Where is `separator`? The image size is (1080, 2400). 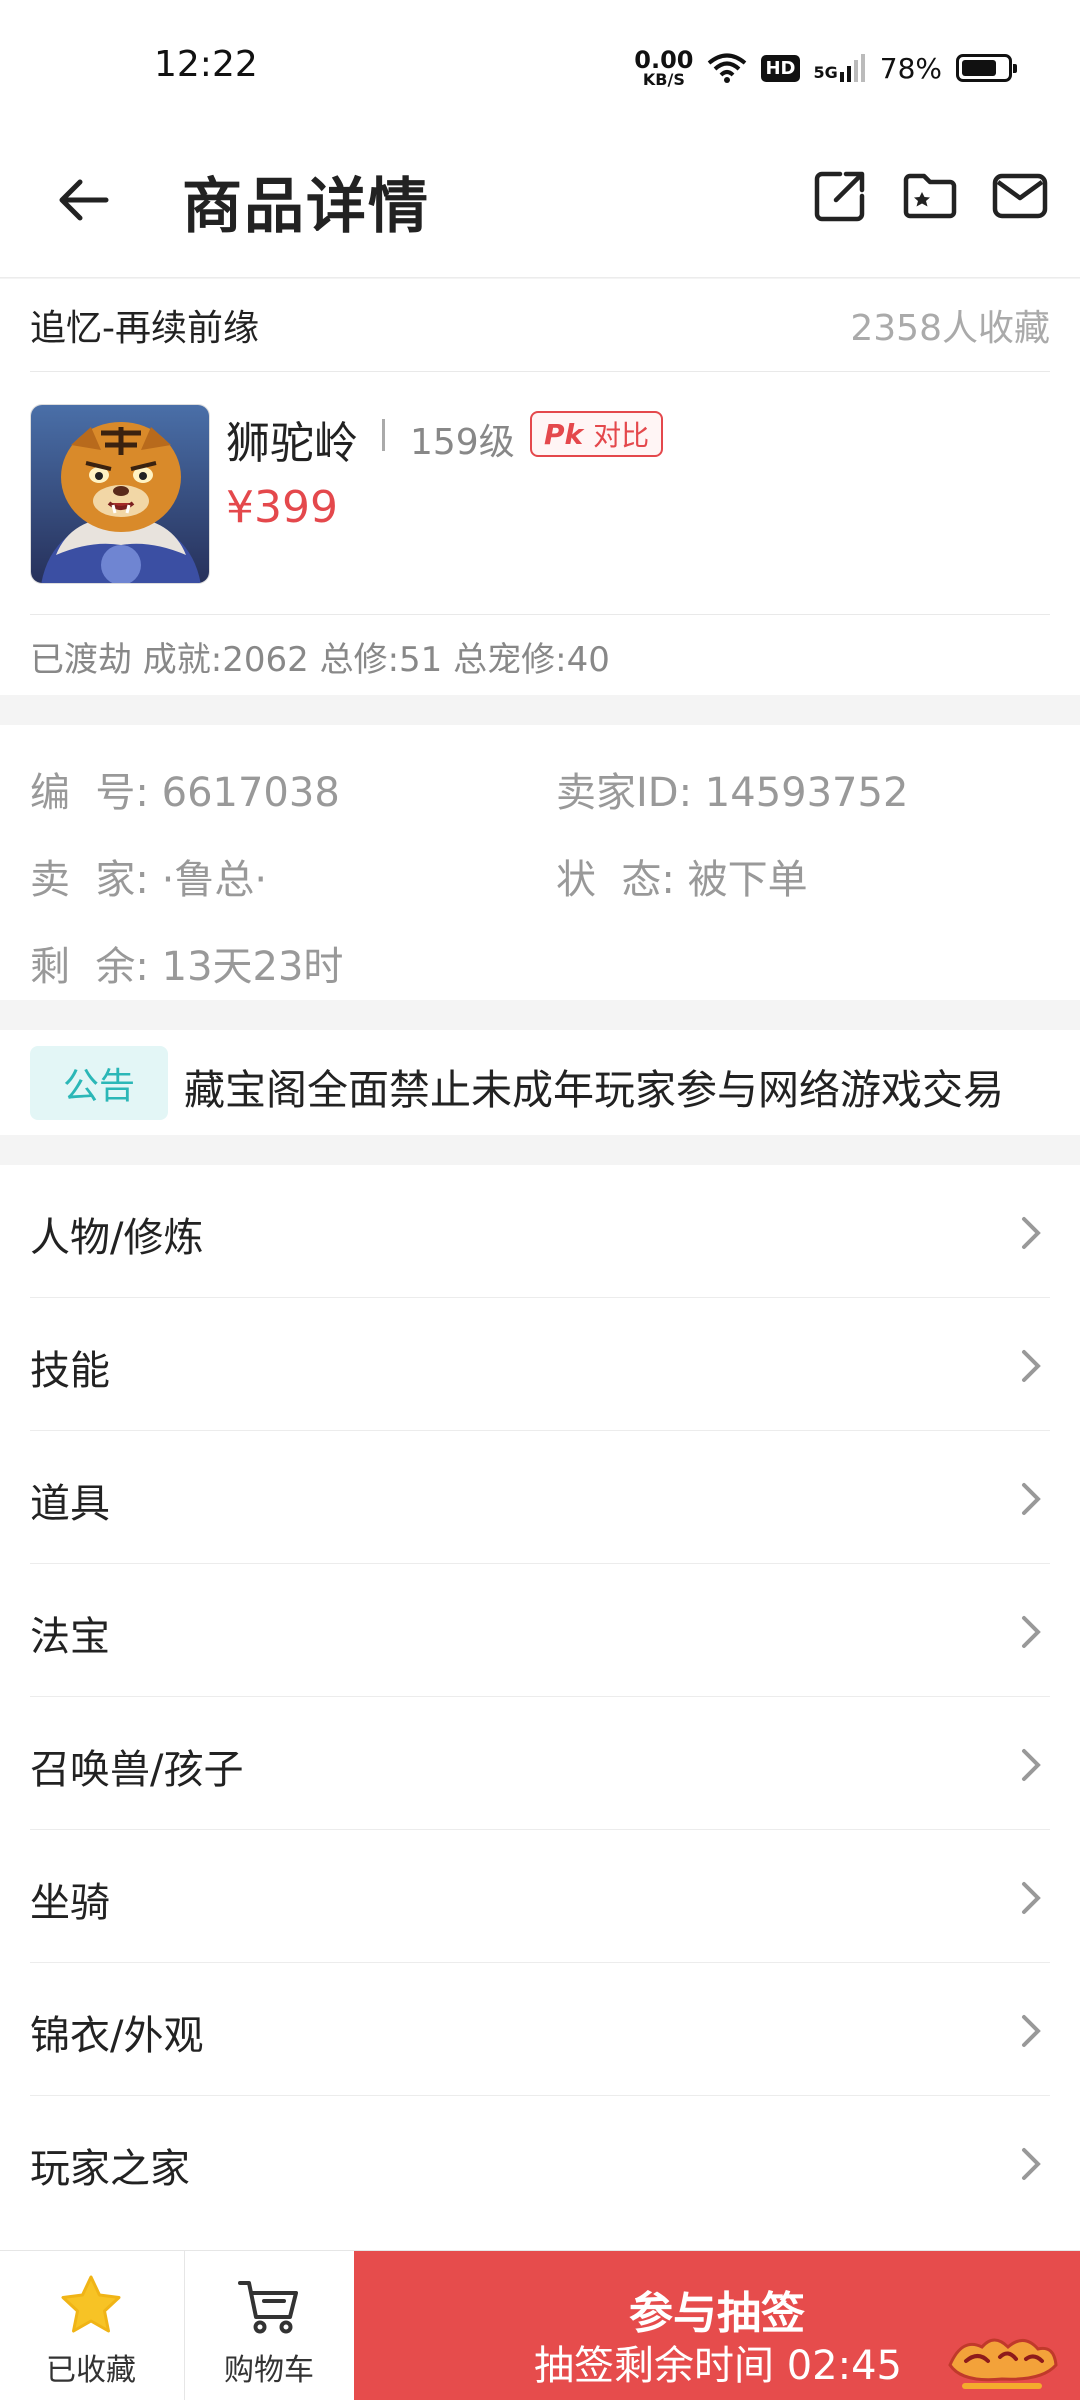 separator is located at coordinates (383, 435).